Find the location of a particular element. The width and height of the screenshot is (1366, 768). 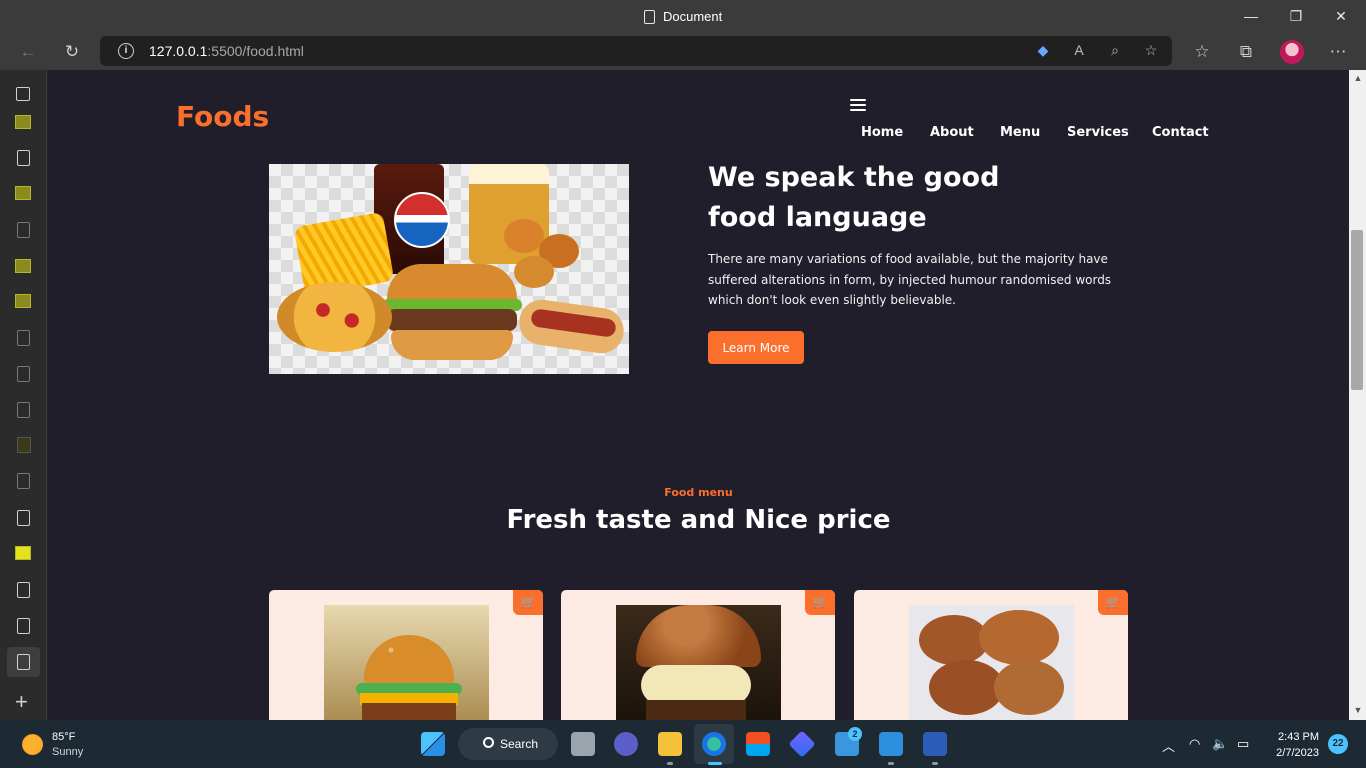

scrollbar-thumb is located at coordinates (1357, 310).